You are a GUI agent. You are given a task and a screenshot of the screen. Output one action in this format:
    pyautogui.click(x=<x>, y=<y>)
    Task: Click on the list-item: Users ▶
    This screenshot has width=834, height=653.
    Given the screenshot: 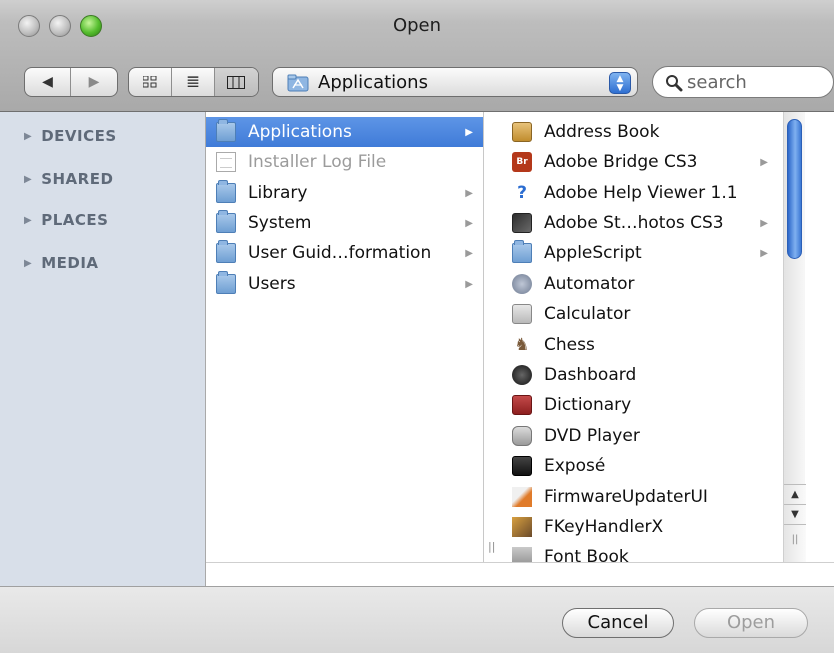 What is the action you would take?
    pyautogui.click(x=344, y=284)
    